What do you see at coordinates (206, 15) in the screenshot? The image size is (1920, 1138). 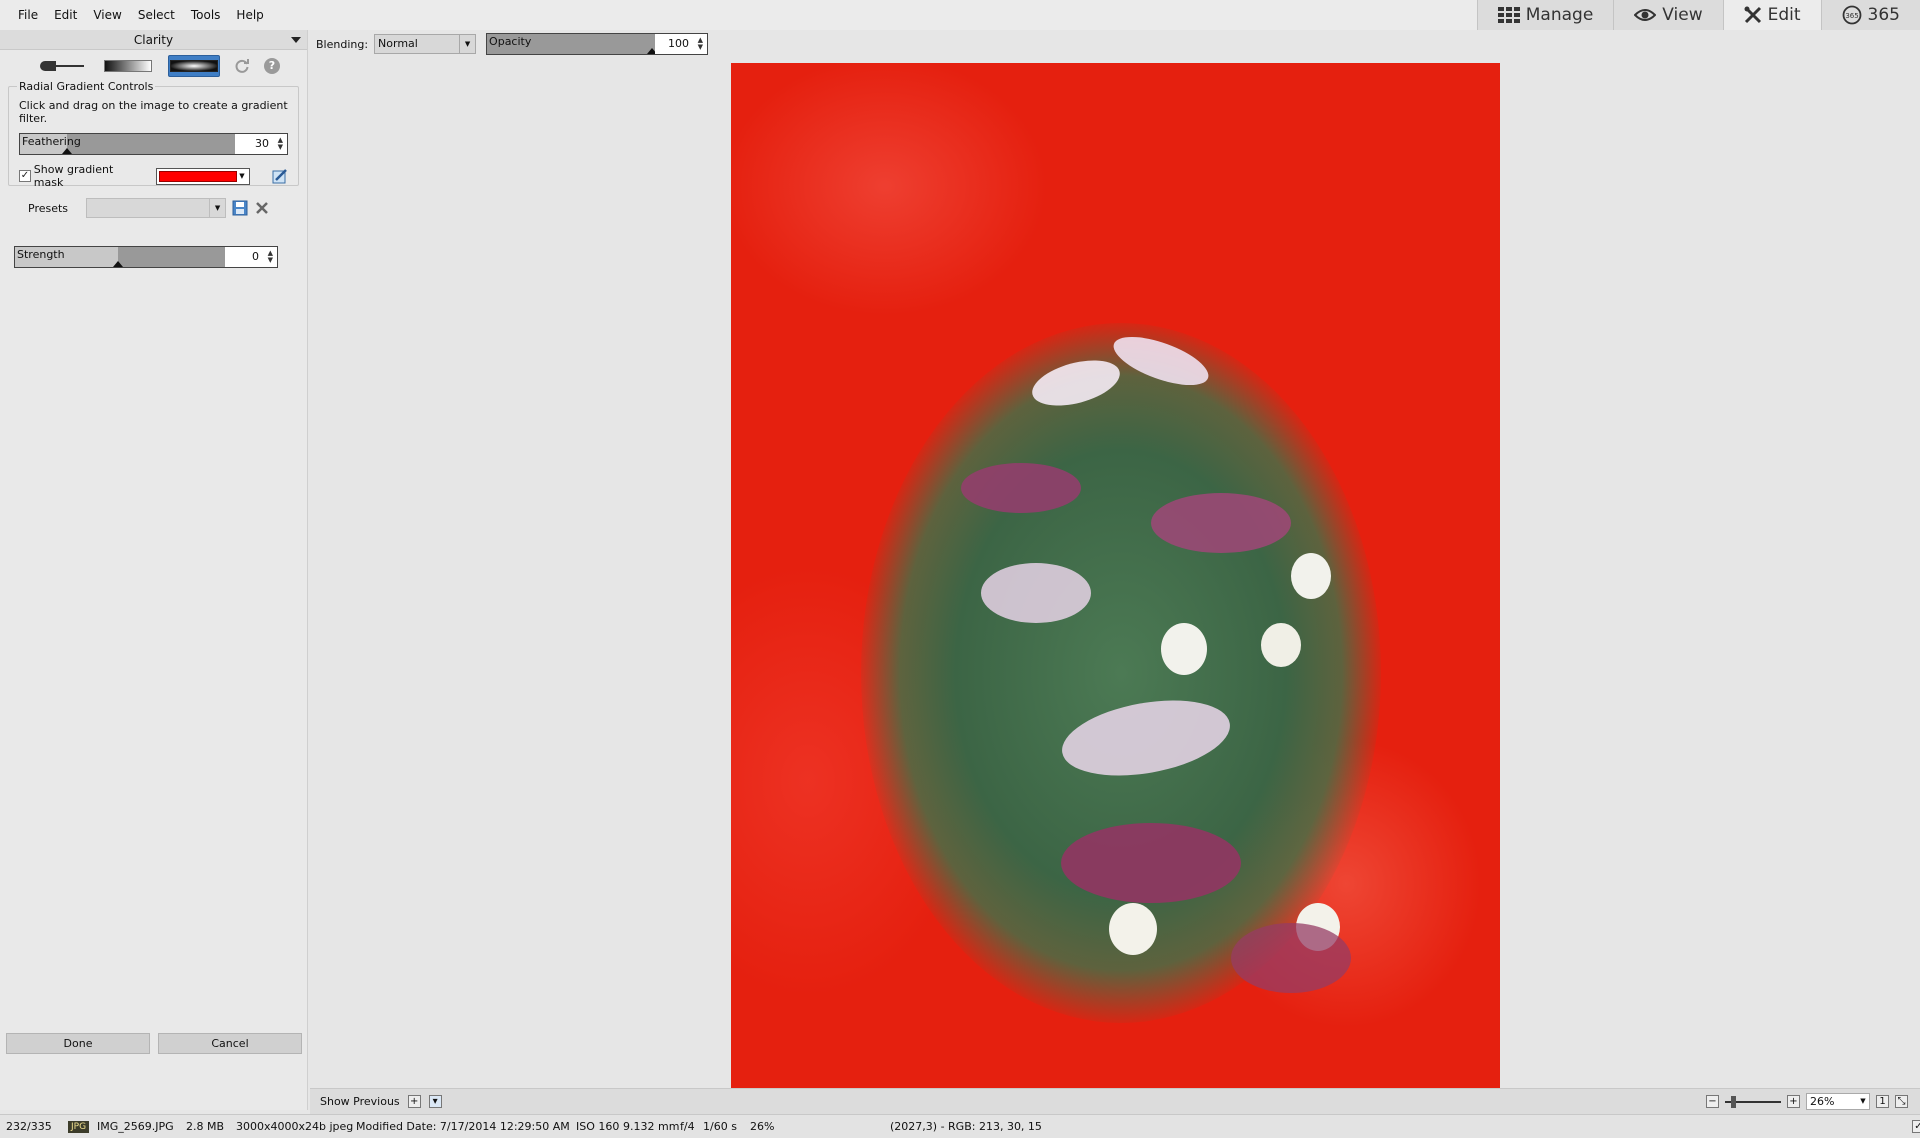 I see `menu-tools: Tools` at bounding box center [206, 15].